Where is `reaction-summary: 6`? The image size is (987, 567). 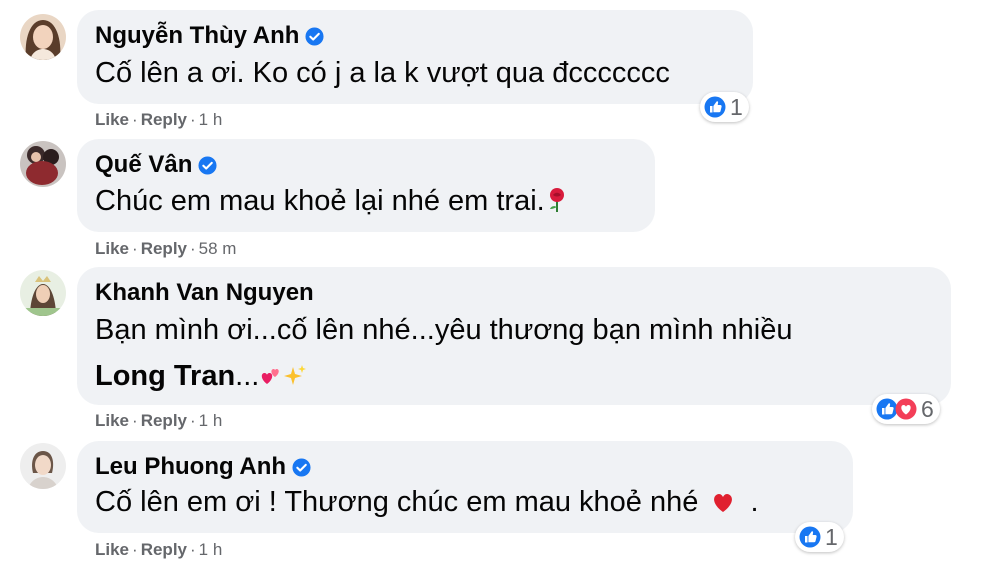 reaction-summary: 6 is located at coordinates (906, 409).